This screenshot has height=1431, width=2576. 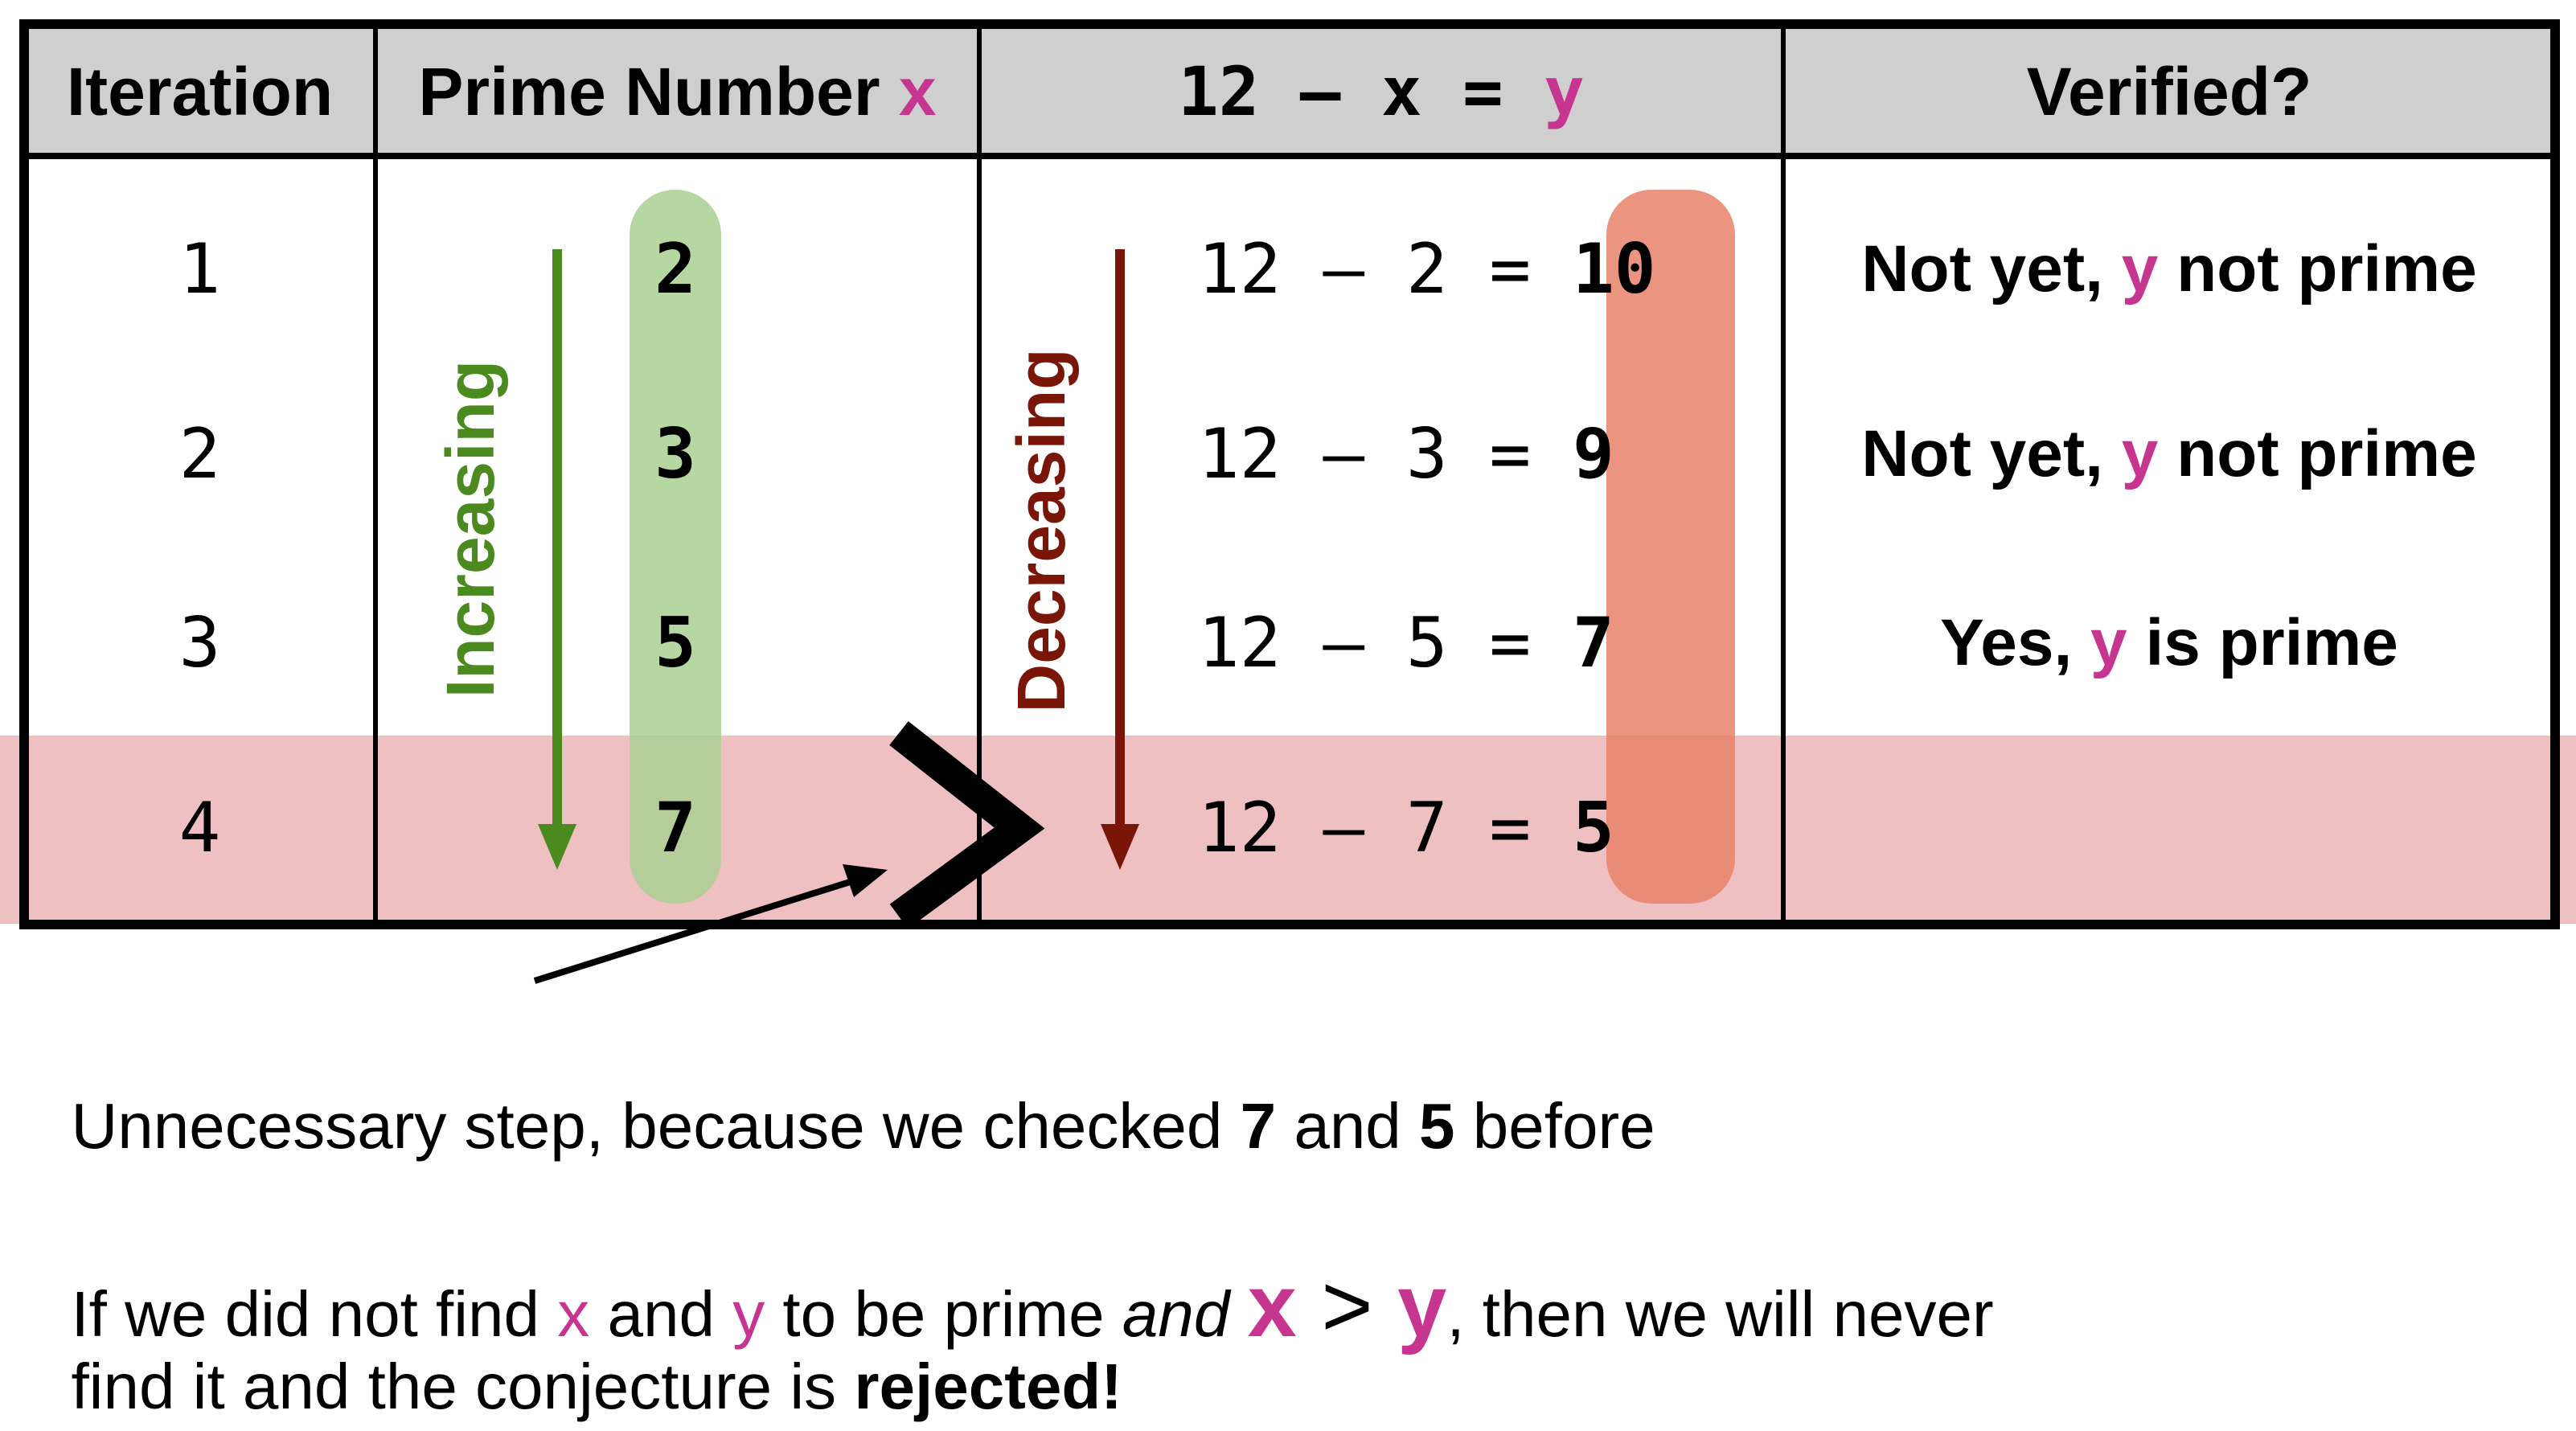 I want to click on header-verified: Verified?, so click(x=2169, y=91).